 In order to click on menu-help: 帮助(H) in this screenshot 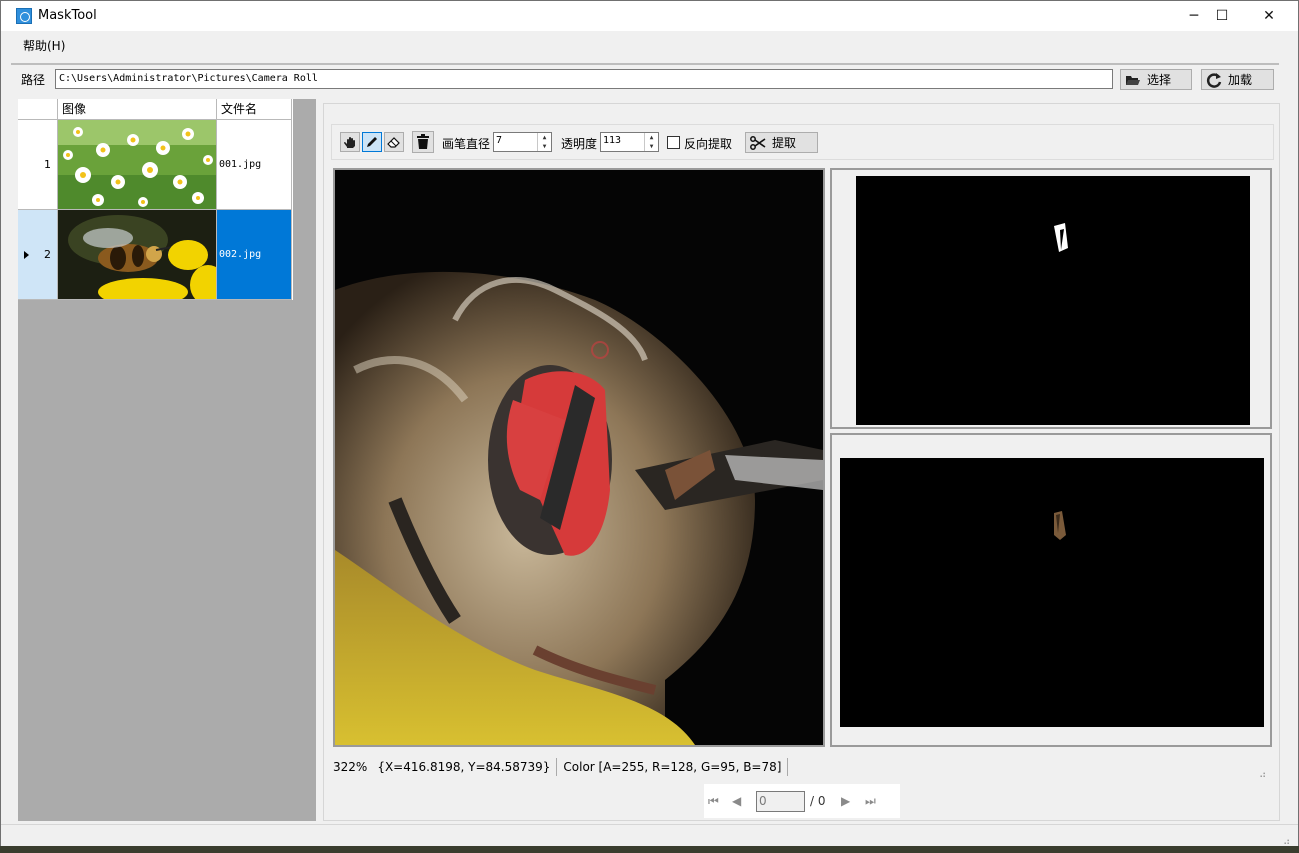, I will do `click(44, 45)`.